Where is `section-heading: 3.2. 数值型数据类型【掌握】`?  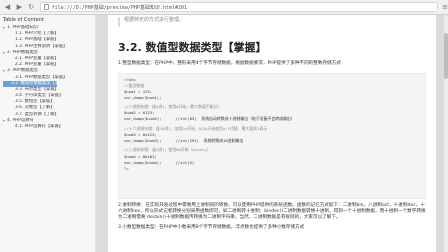
section-heading: 3.2. 数值型数据类型【掌握】 is located at coordinates (192, 47).